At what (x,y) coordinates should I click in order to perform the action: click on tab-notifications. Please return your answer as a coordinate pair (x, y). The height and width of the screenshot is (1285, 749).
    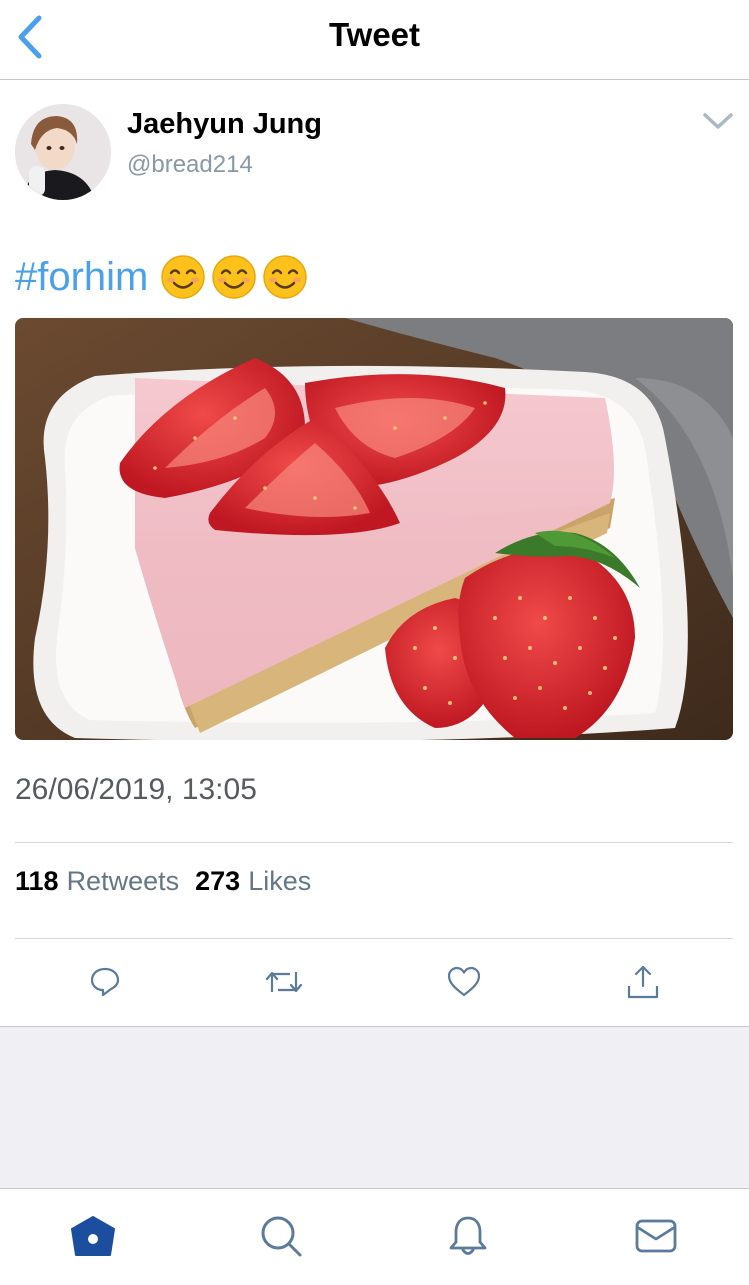
    Looking at the image, I should click on (468, 1236).